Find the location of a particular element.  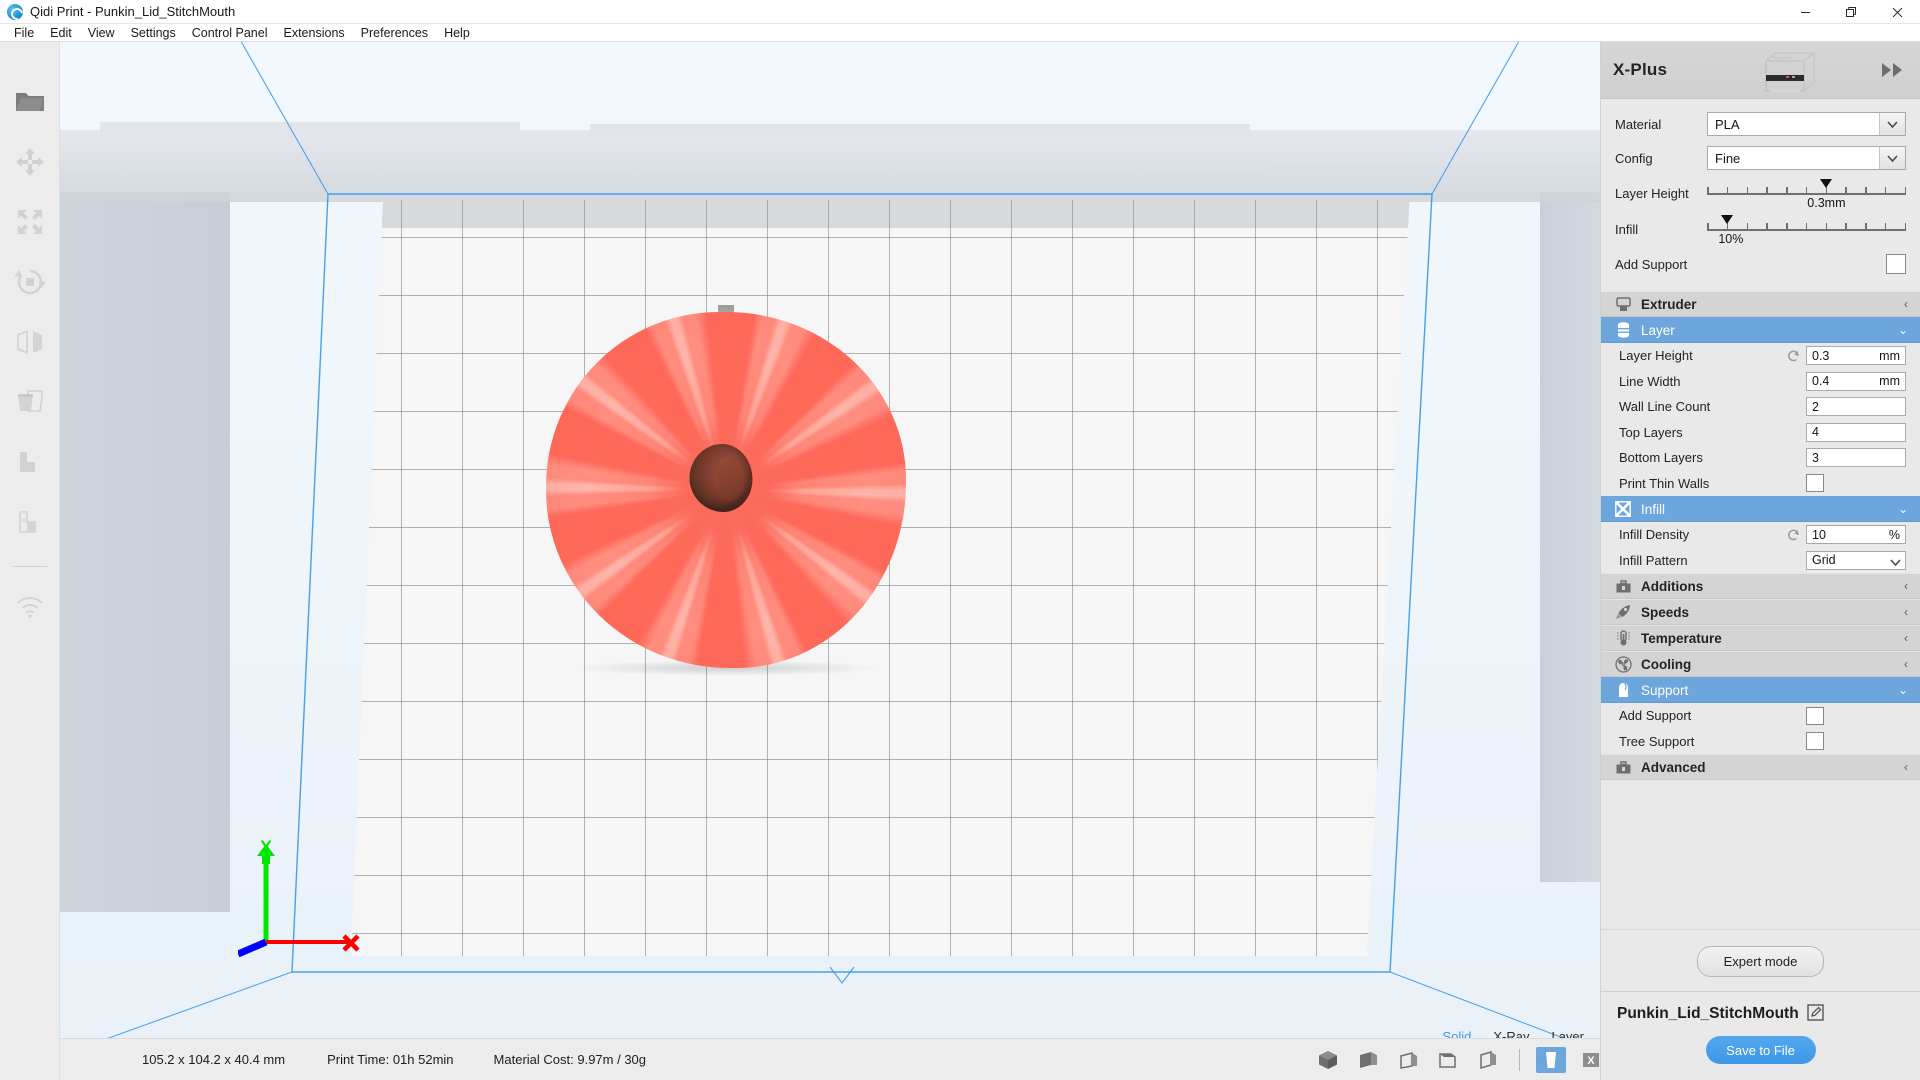

category-cooling: Cooling ‹ is located at coordinates (1760, 664).